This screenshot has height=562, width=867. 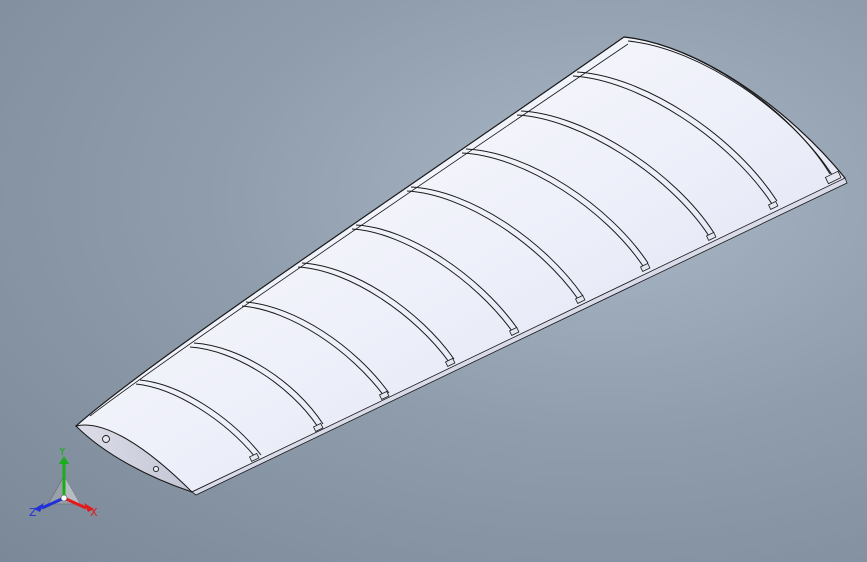 What do you see at coordinates (33, 512) in the screenshot?
I see `z-axis-label: Z` at bounding box center [33, 512].